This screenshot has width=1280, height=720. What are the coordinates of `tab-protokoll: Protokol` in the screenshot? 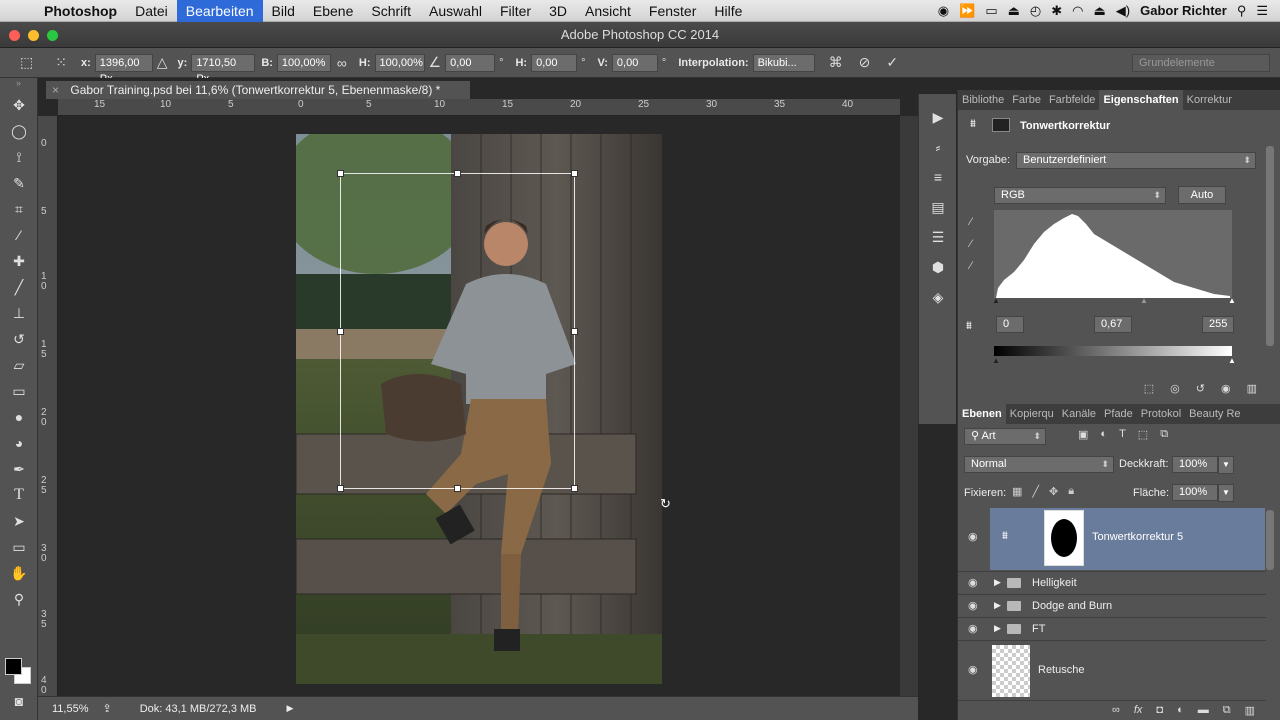 It's located at (1161, 414).